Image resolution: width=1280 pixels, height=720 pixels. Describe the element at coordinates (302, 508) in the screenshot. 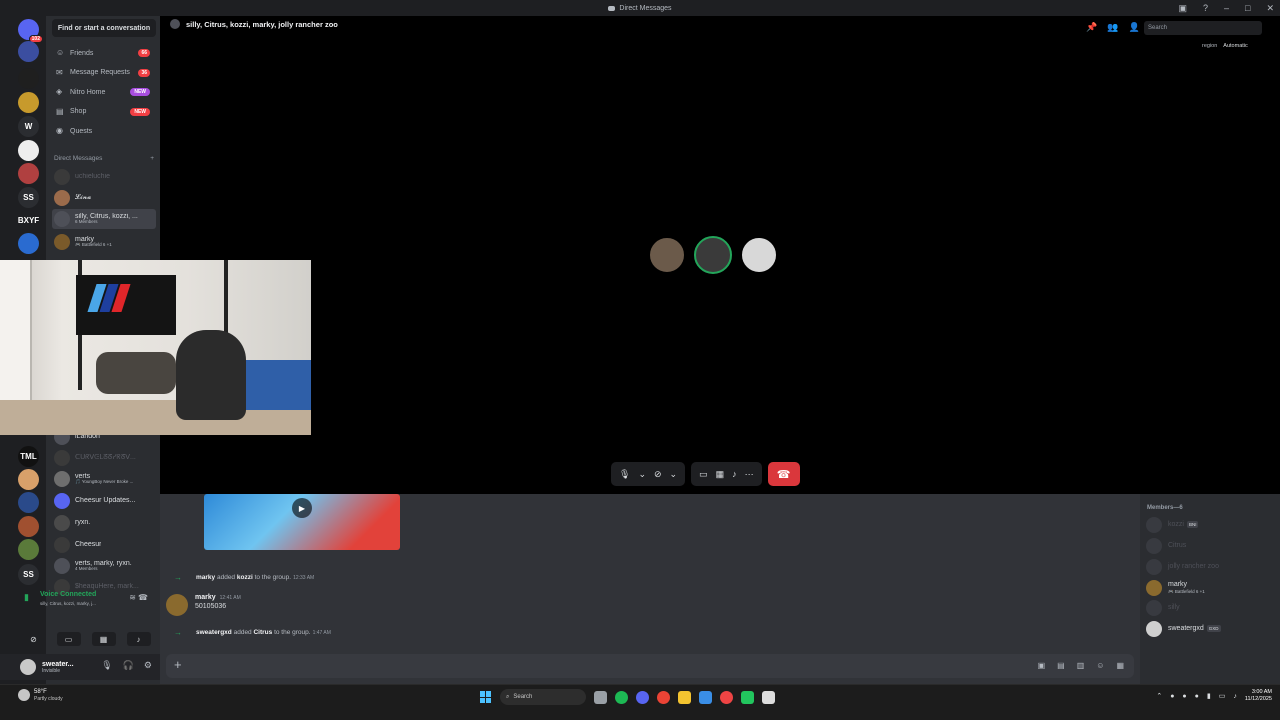

I see `play-icon: ▶` at that location.